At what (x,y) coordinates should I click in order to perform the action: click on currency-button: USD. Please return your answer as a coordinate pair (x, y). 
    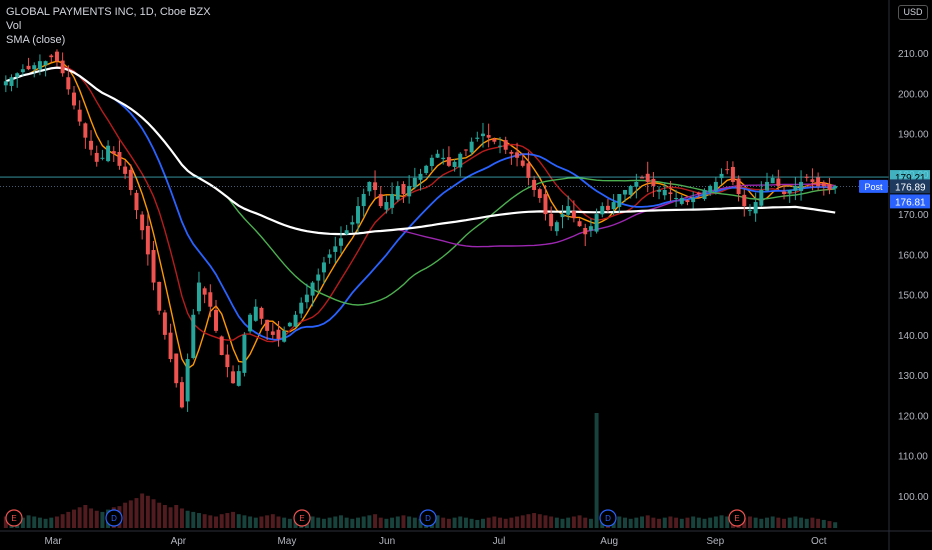
    Looking at the image, I should click on (913, 12).